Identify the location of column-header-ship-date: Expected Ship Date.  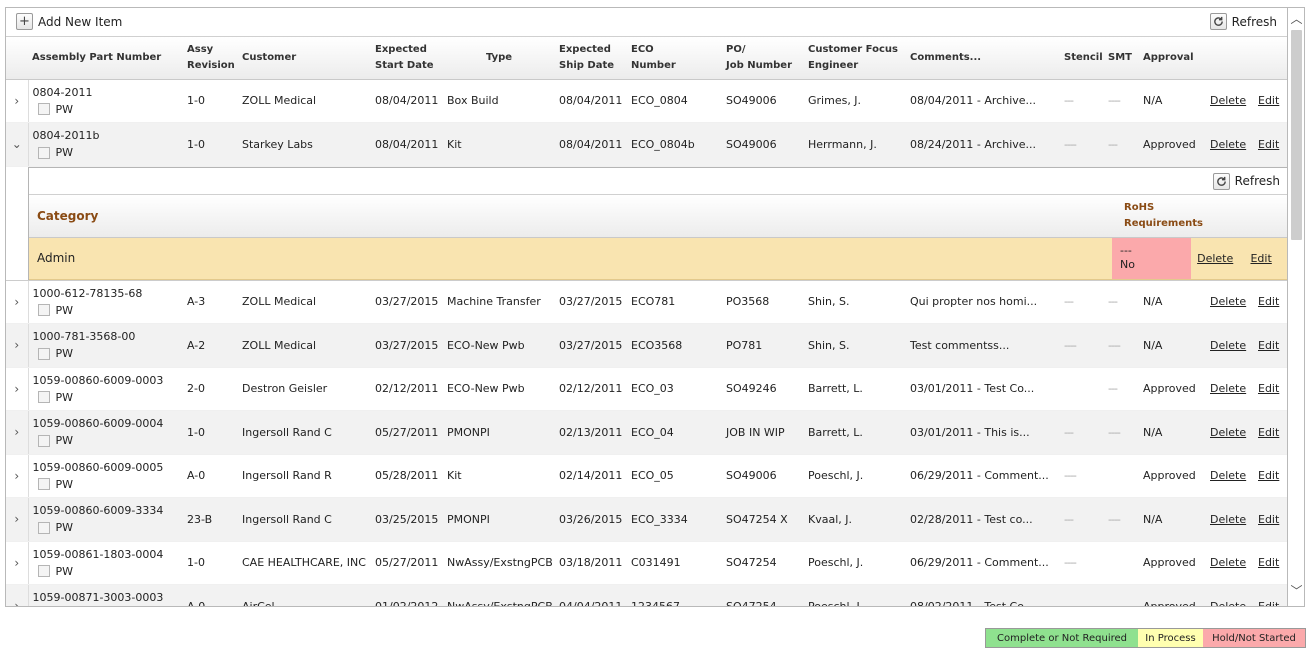
(591, 58).